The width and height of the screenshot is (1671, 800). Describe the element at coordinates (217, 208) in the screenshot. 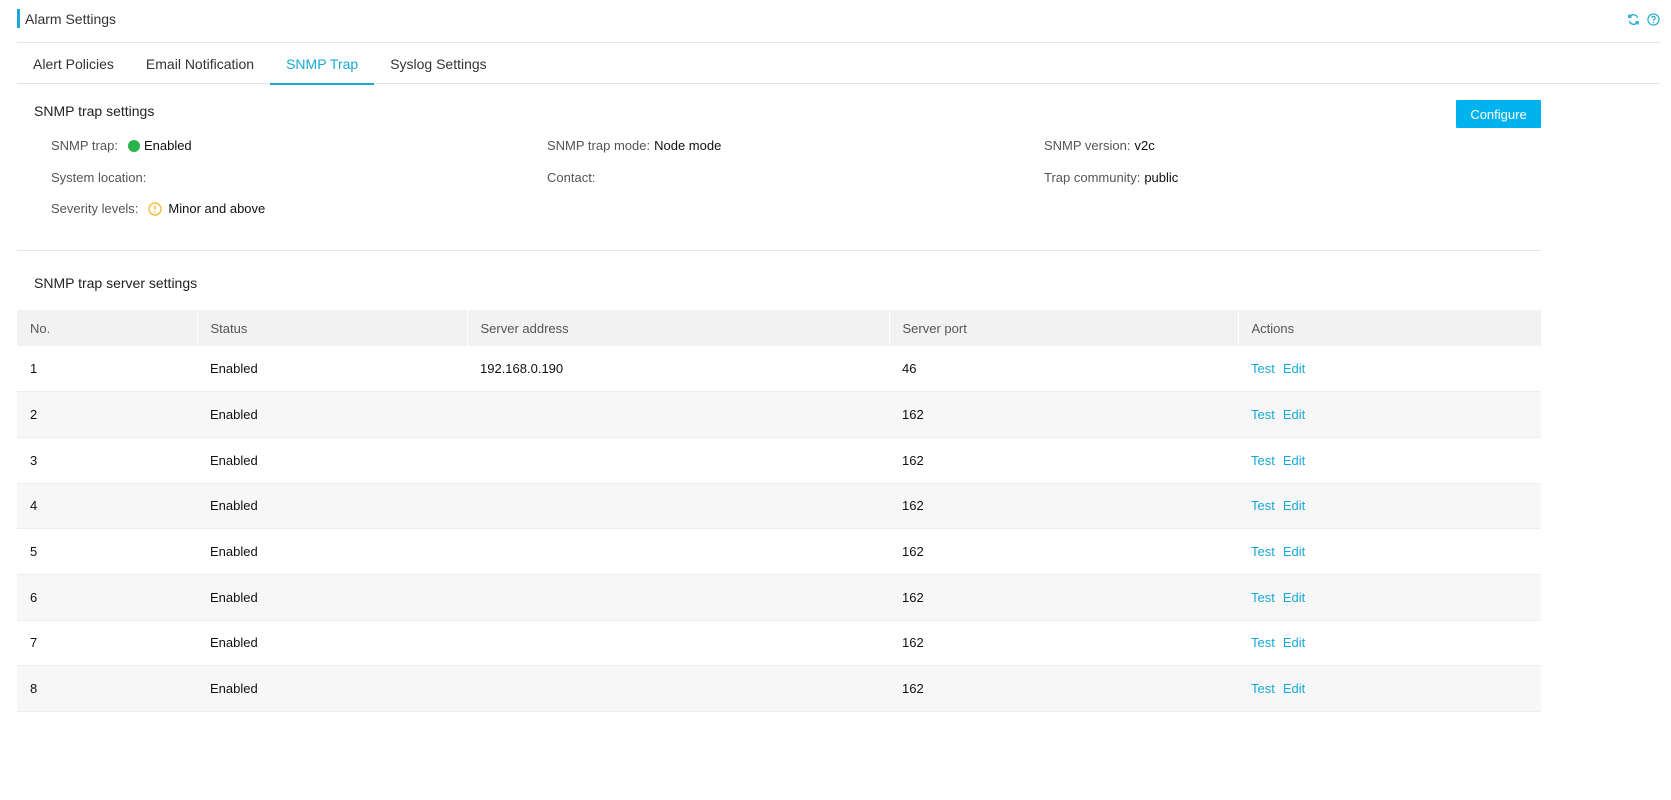

I see `severity-levels-text: Minor and above` at that location.